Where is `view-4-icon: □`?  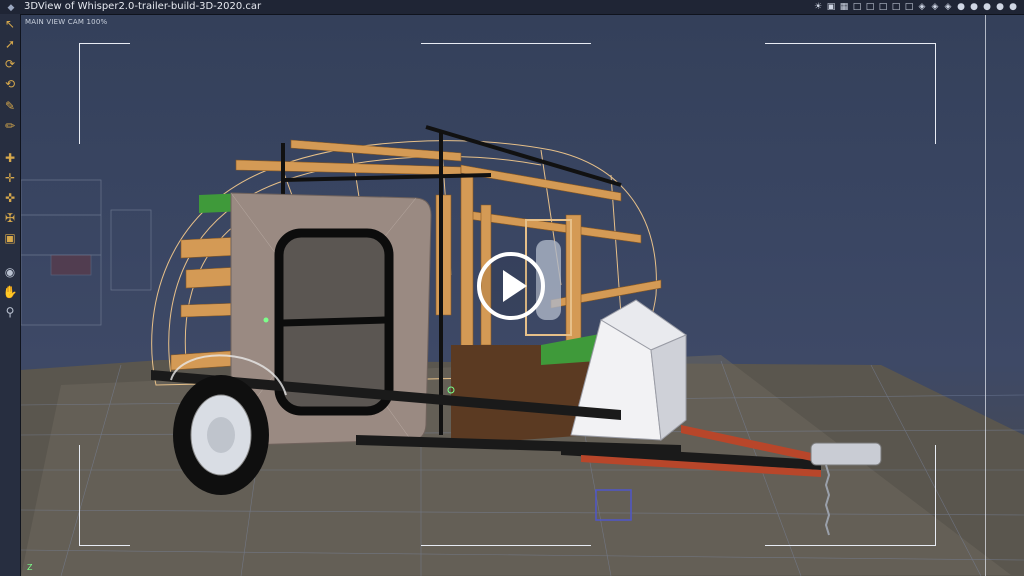 view-4-icon: □ is located at coordinates (896, 7).